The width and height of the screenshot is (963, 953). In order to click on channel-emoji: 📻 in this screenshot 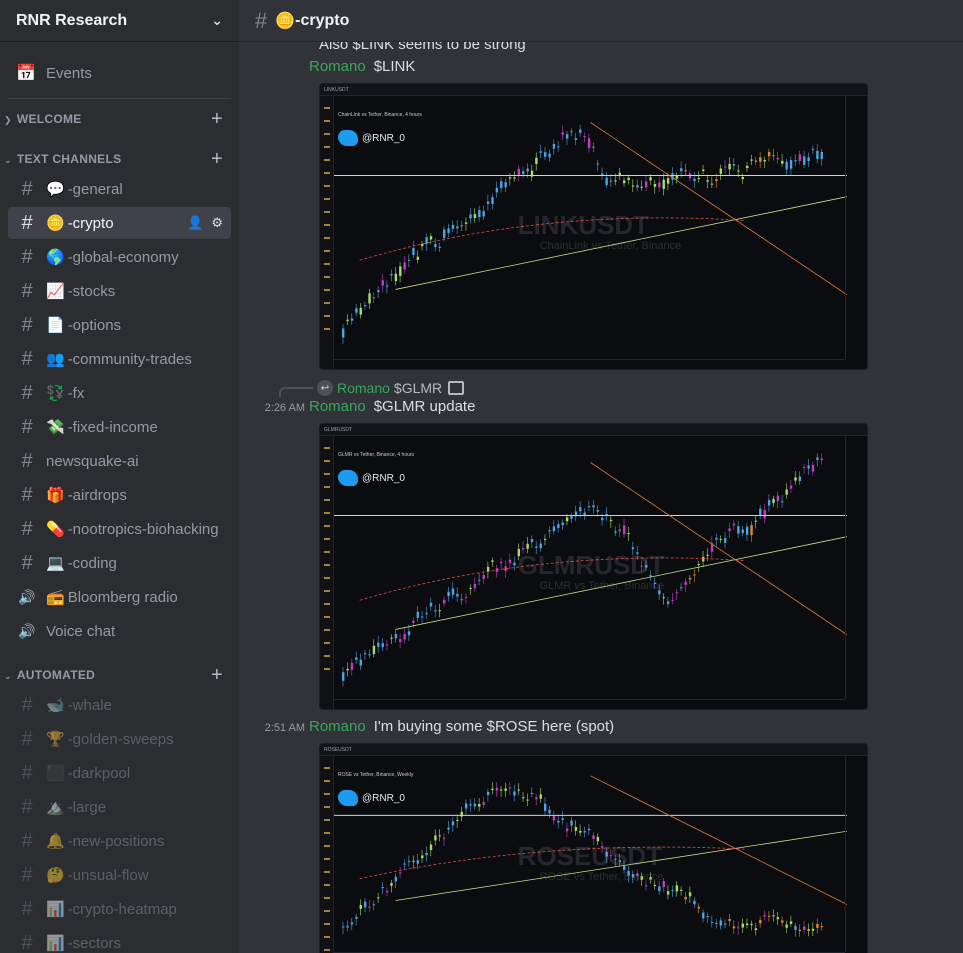, I will do `click(55, 597)`.